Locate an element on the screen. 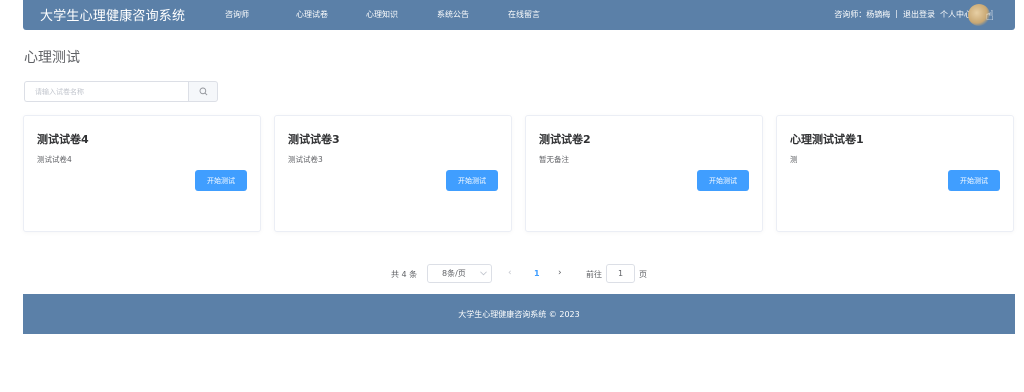  card-title: 测试试卷2 is located at coordinates (565, 139).